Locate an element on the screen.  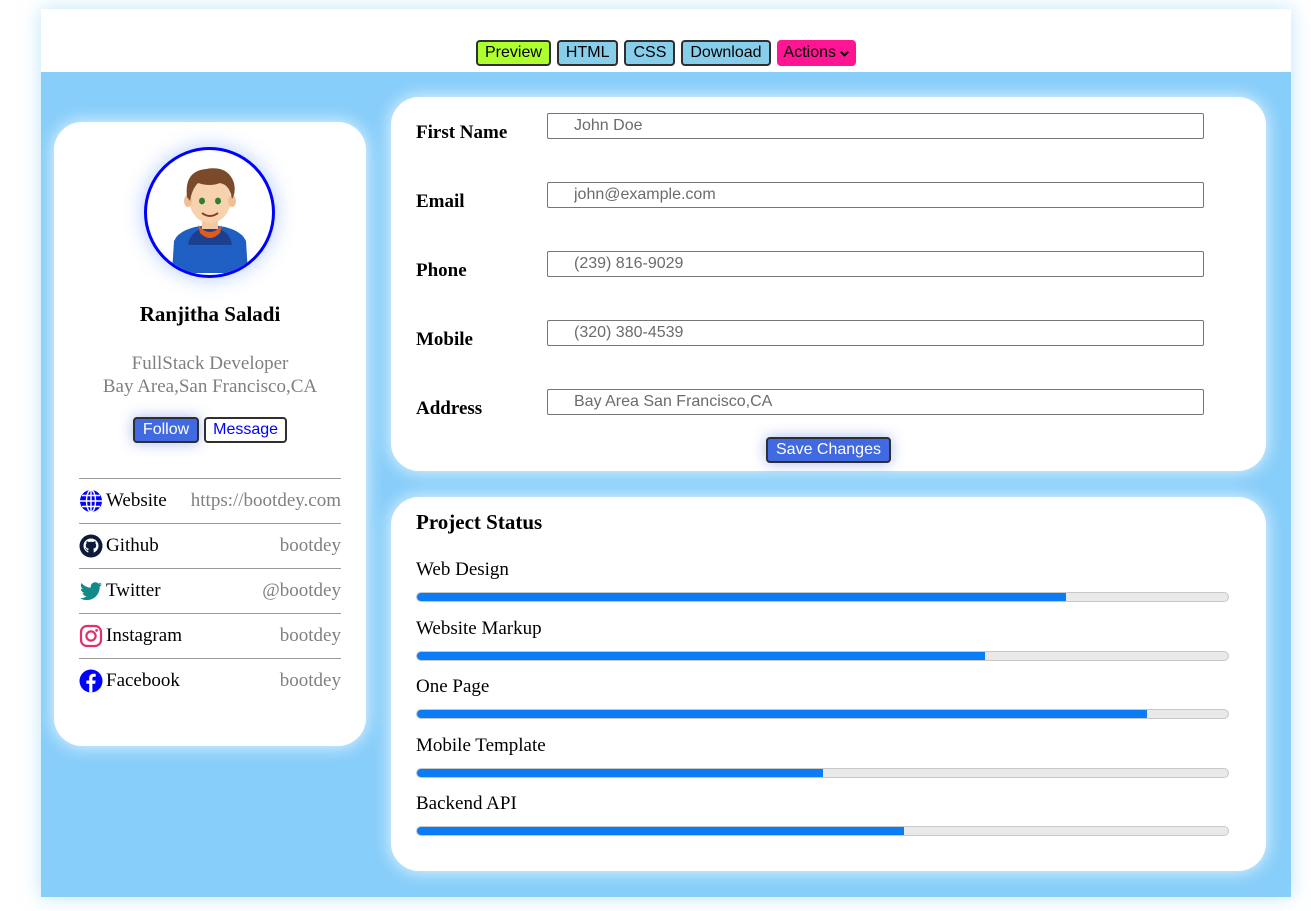
project-item: Backend API is located at coordinates (822, 814).